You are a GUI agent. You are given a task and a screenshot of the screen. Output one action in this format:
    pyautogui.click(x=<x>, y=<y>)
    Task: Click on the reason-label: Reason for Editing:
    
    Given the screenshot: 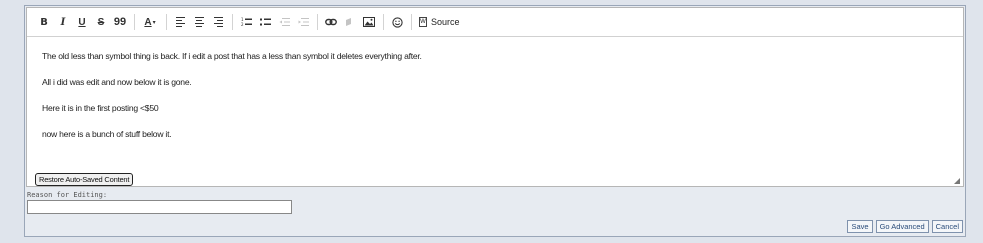 What is the action you would take?
    pyautogui.click(x=67, y=195)
    